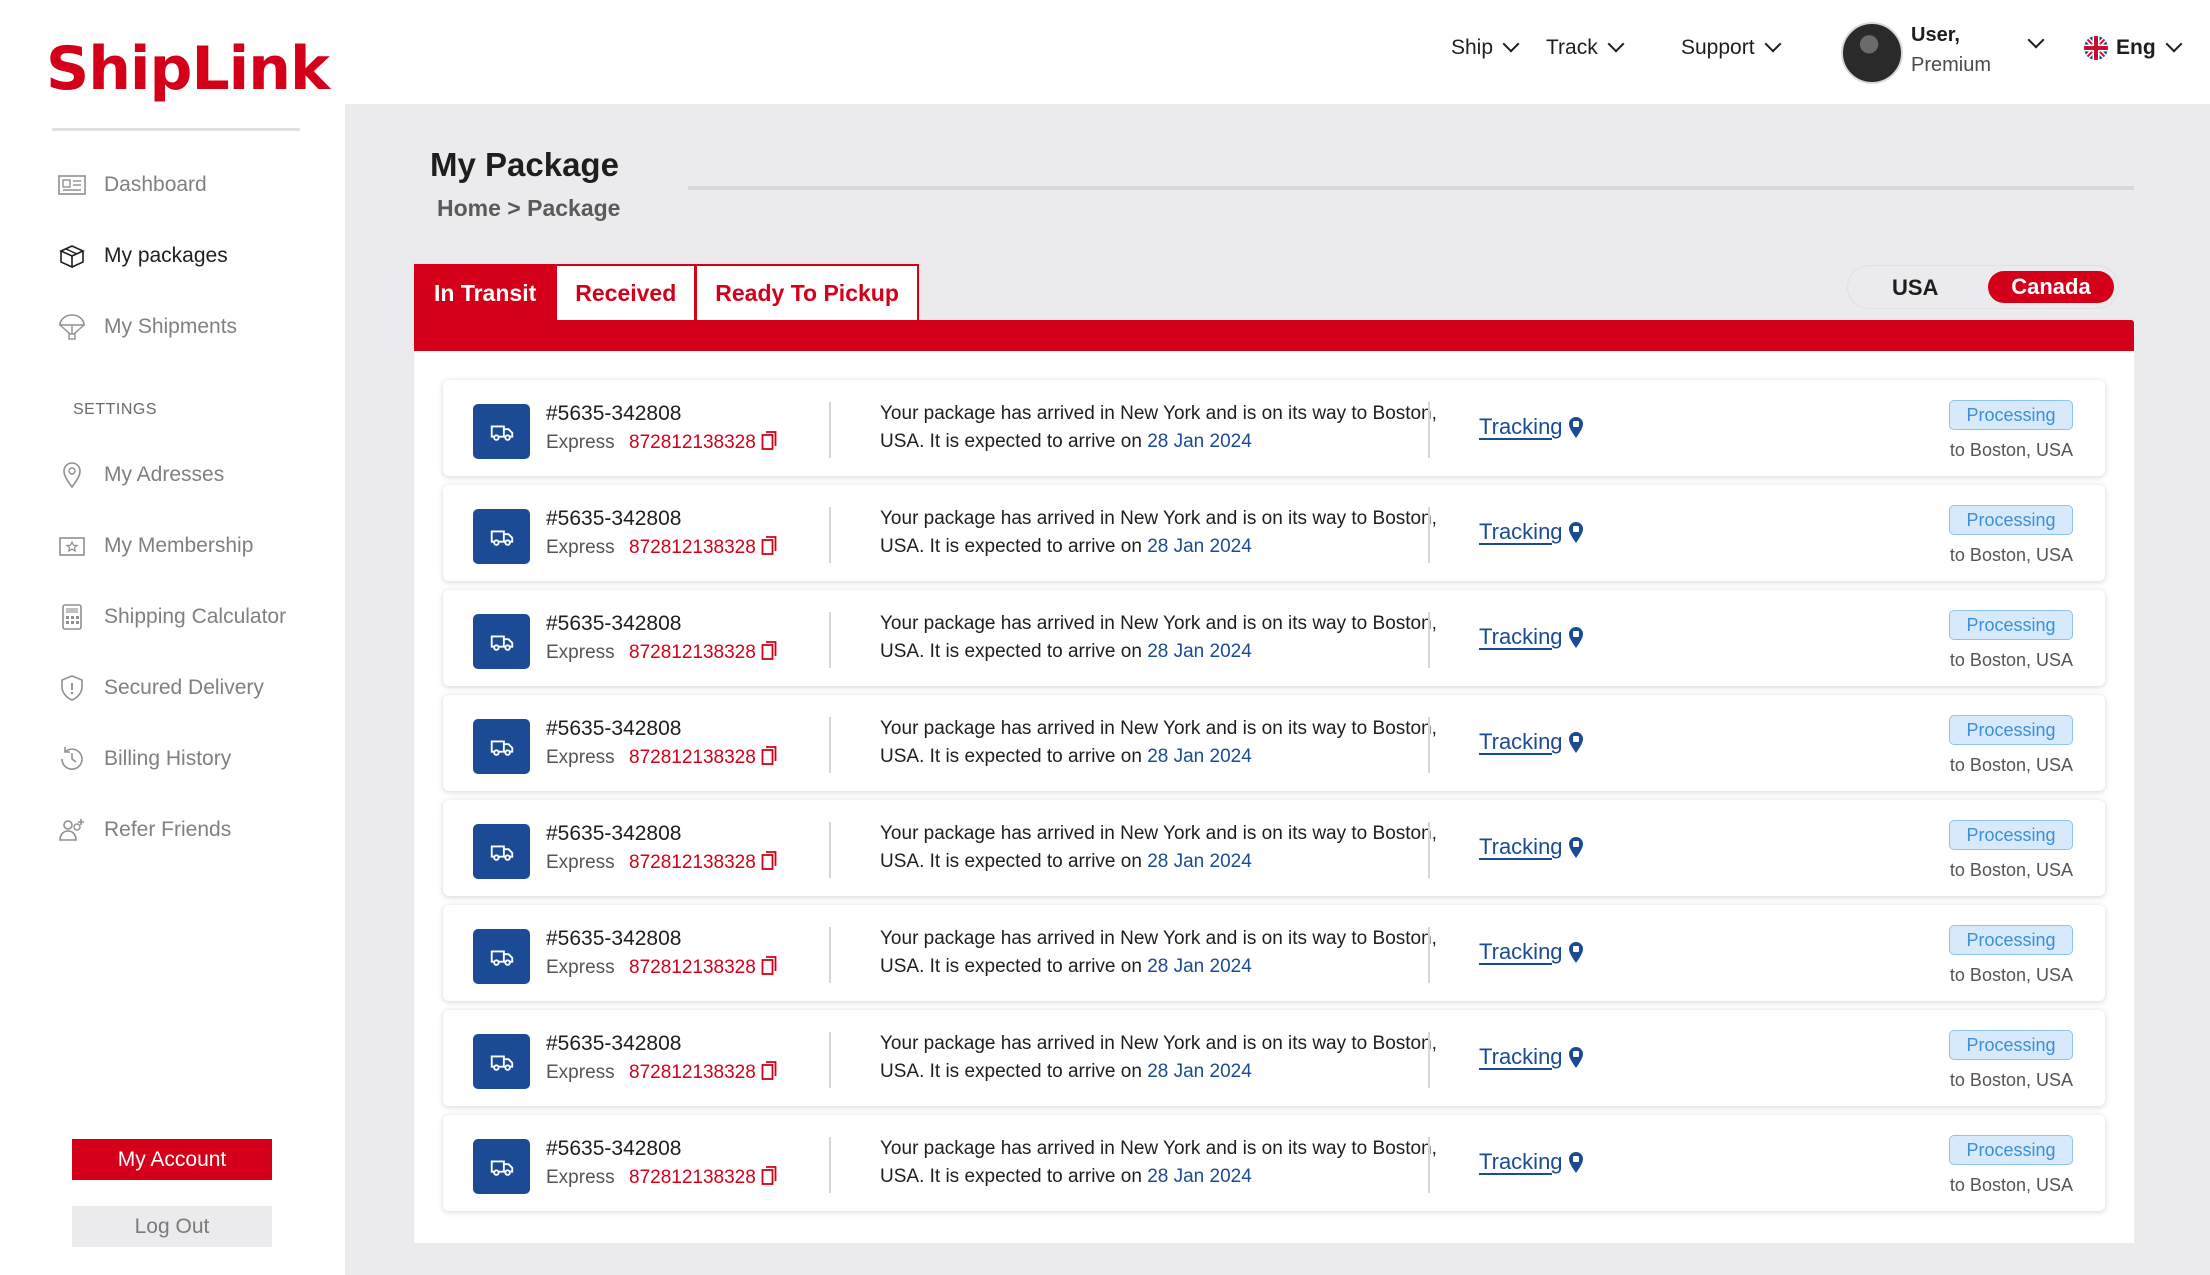  What do you see at coordinates (2133, 47) in the screenshot?
I see `language-selector: Eng` at bounding box center [2133, 47].